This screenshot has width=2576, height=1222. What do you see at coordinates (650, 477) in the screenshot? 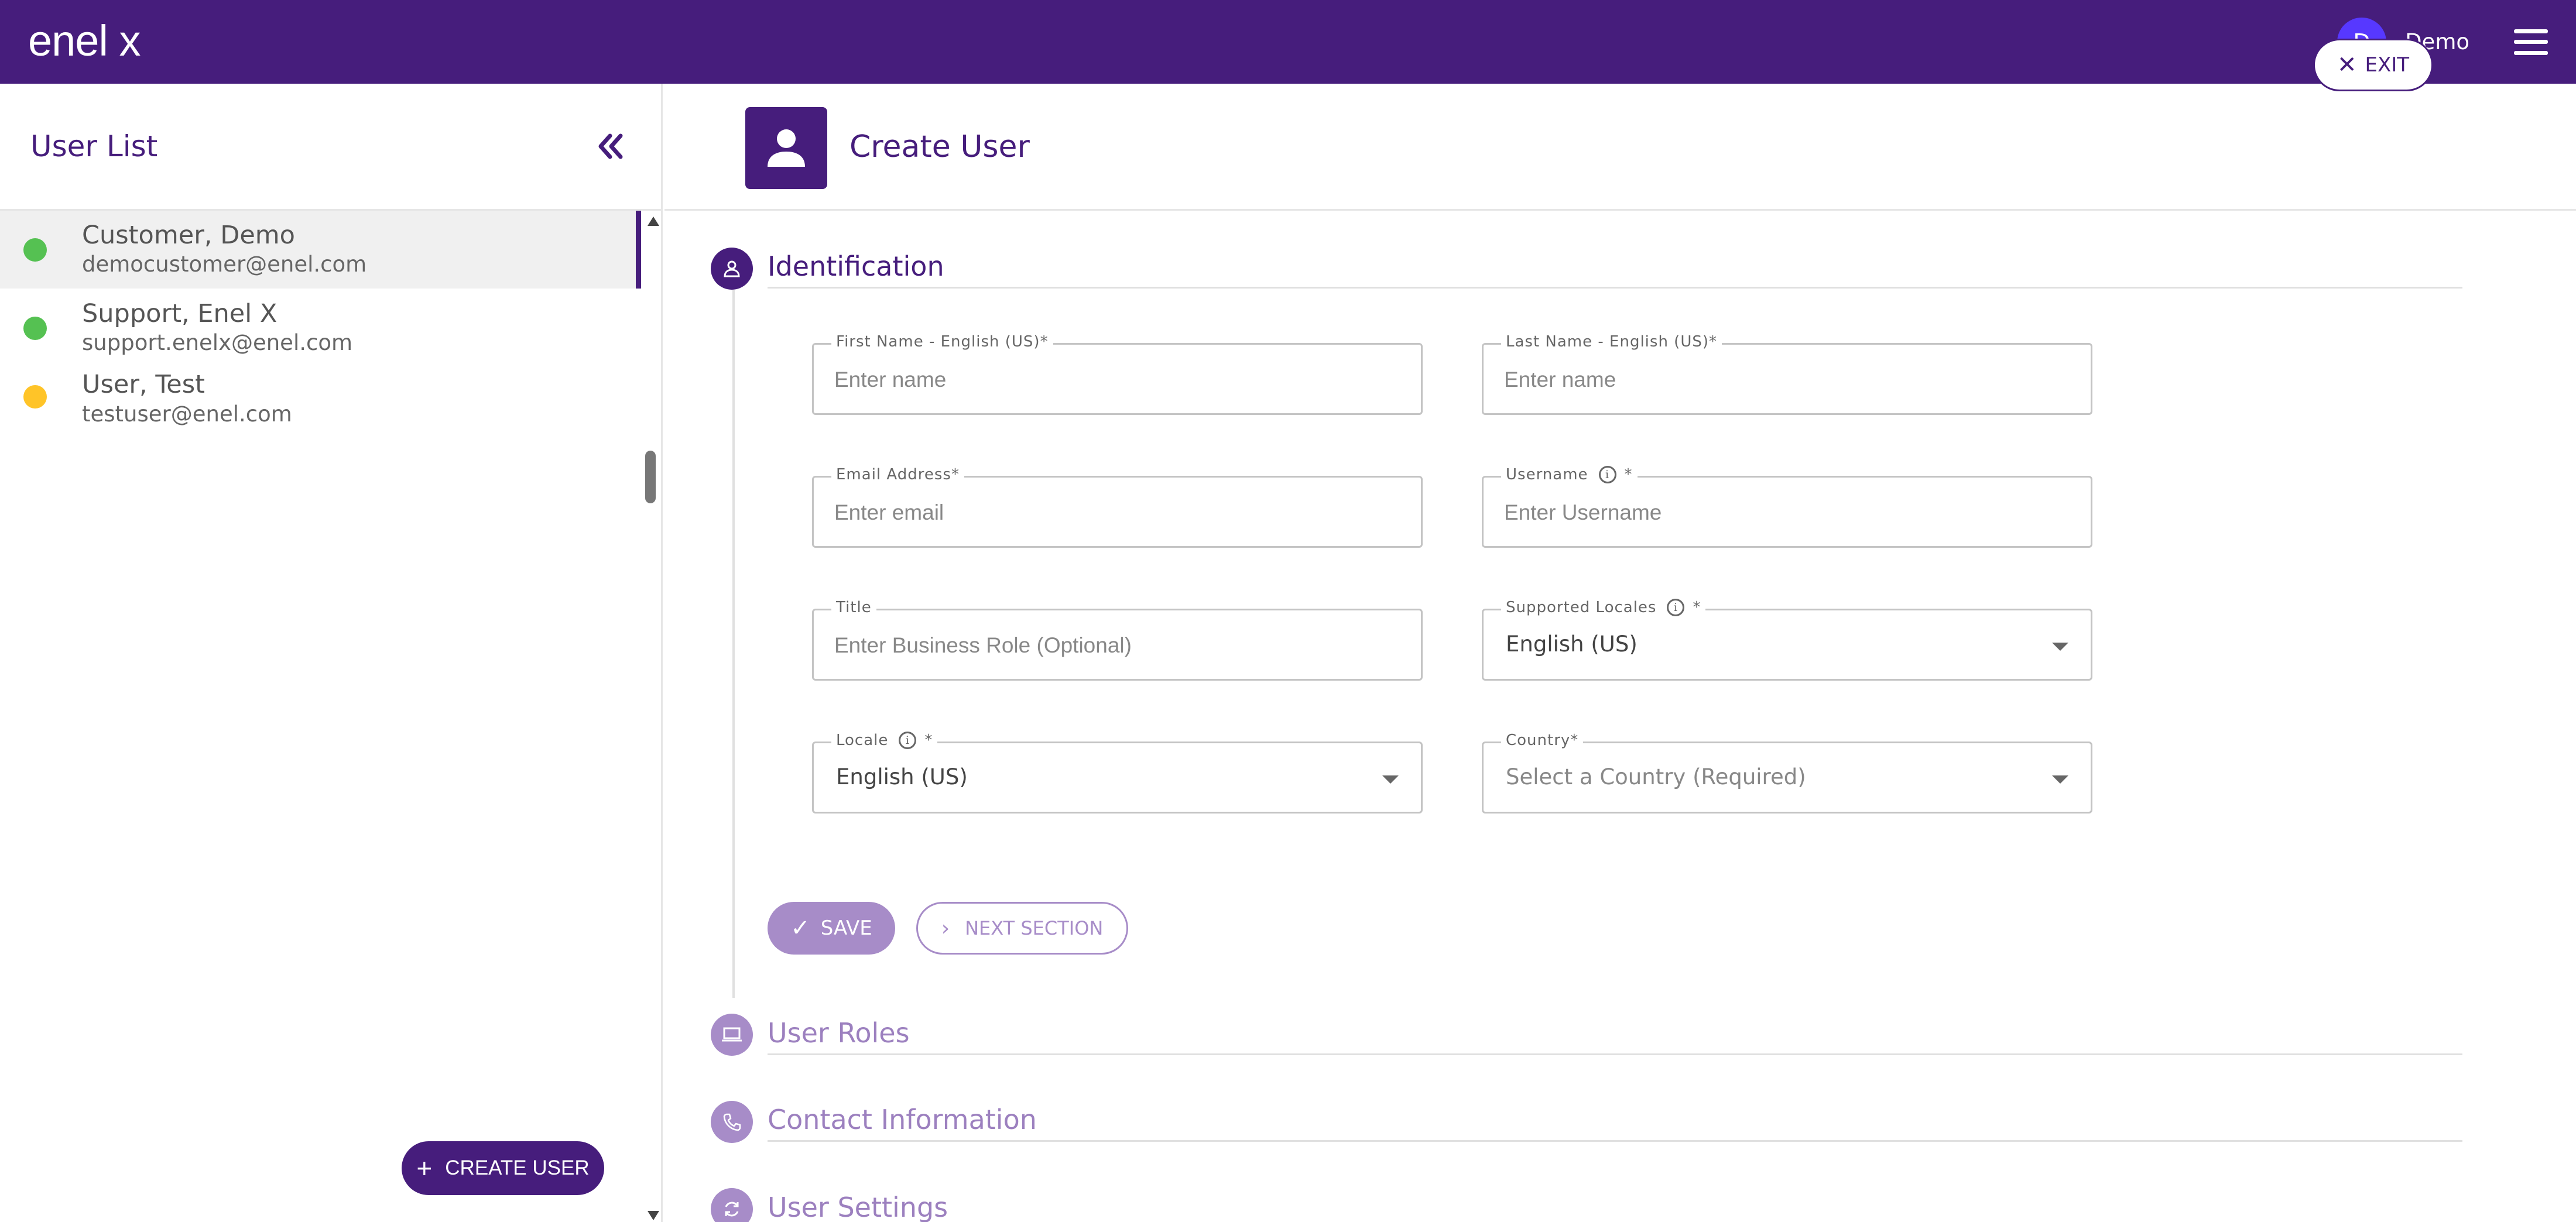
I see `scroll-thumb` at bounding box center [650, 477].